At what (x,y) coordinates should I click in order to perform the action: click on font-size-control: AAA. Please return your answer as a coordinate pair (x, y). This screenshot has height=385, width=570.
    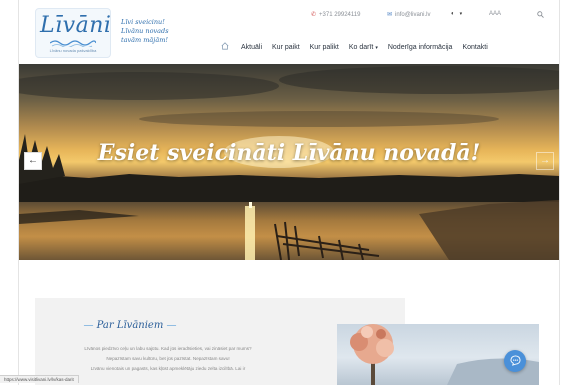
    Looking at the image, I should click on (495, 14).